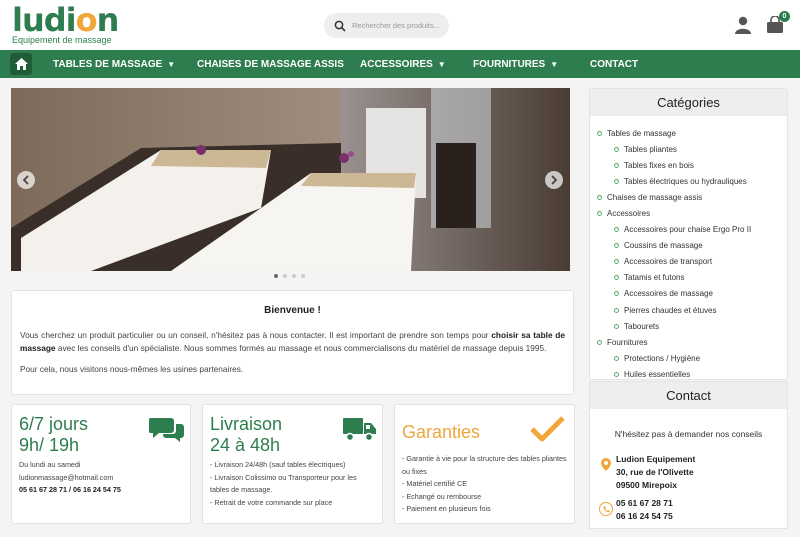 The width and height of the screenshot is (800, 537). Describe the element at coordinates (692, 278) in the screenshot. I see `category-item: Tatamis et futons` at that location.